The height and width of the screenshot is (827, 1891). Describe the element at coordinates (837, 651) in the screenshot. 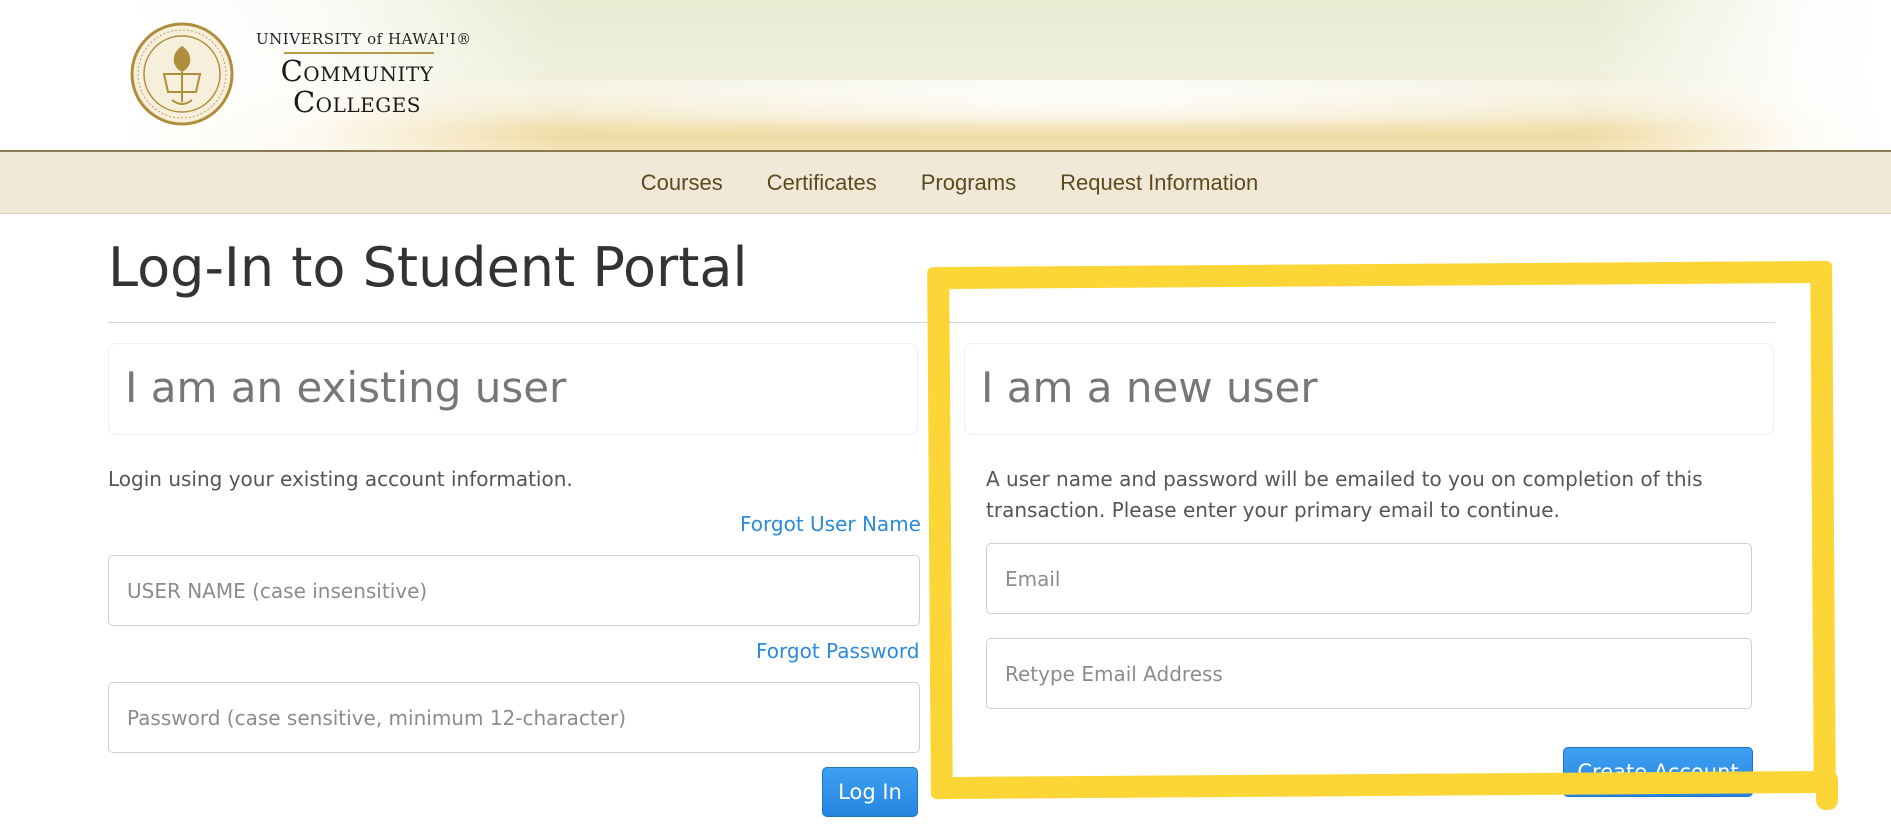

I see `forgot-password-link: Forgot Password` at that location.